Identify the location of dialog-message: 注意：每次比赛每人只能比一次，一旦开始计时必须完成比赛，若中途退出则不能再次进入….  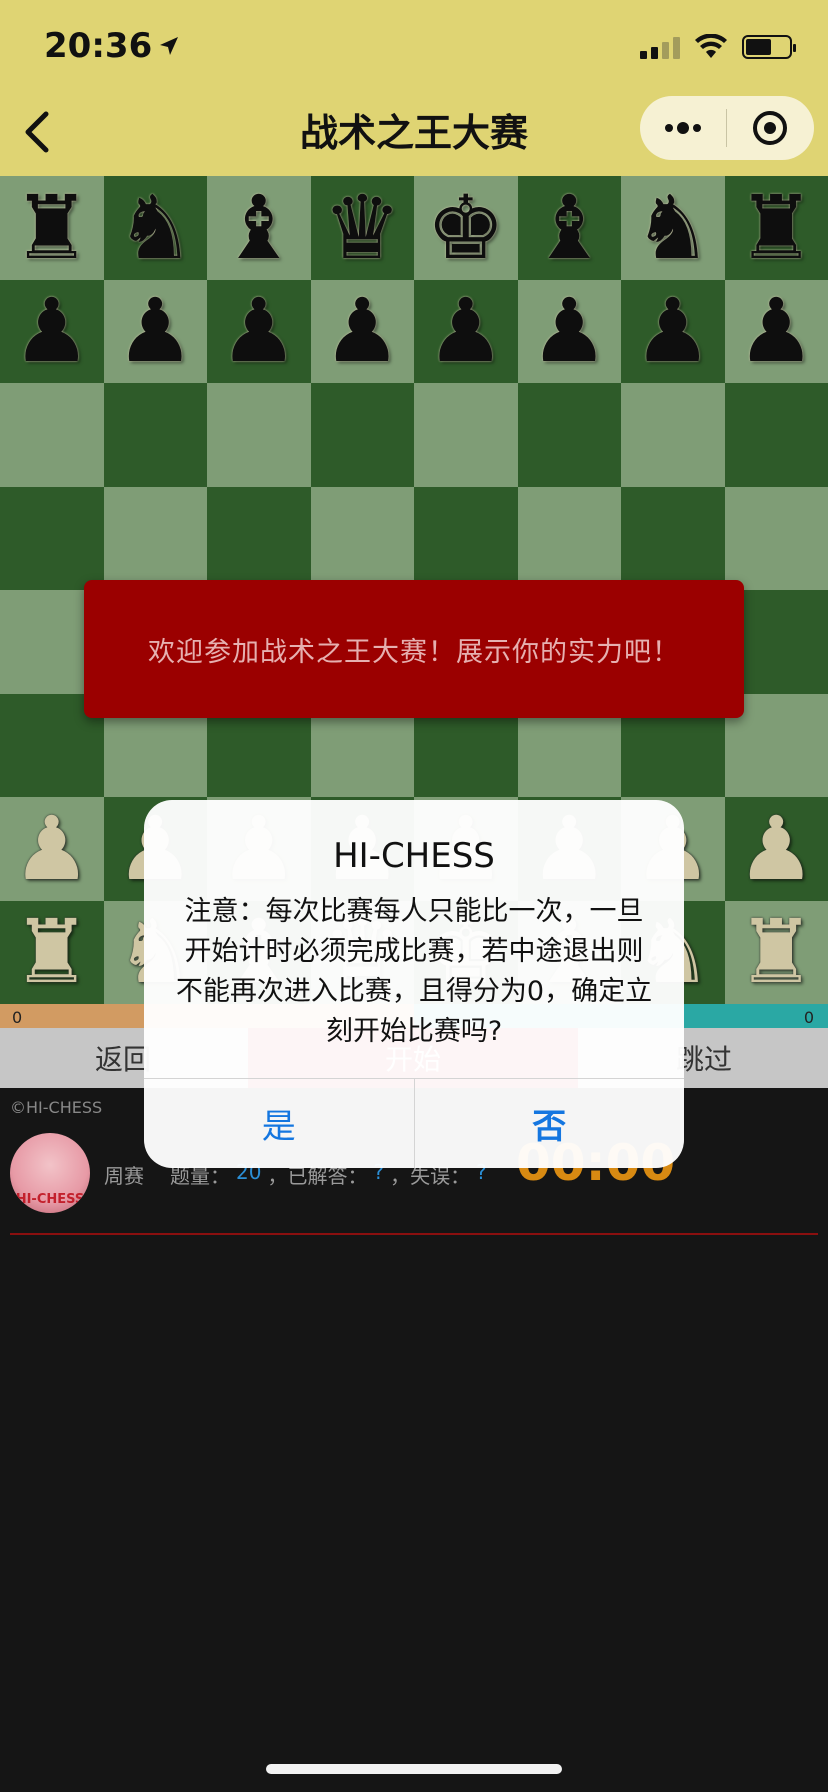
(414, 971).